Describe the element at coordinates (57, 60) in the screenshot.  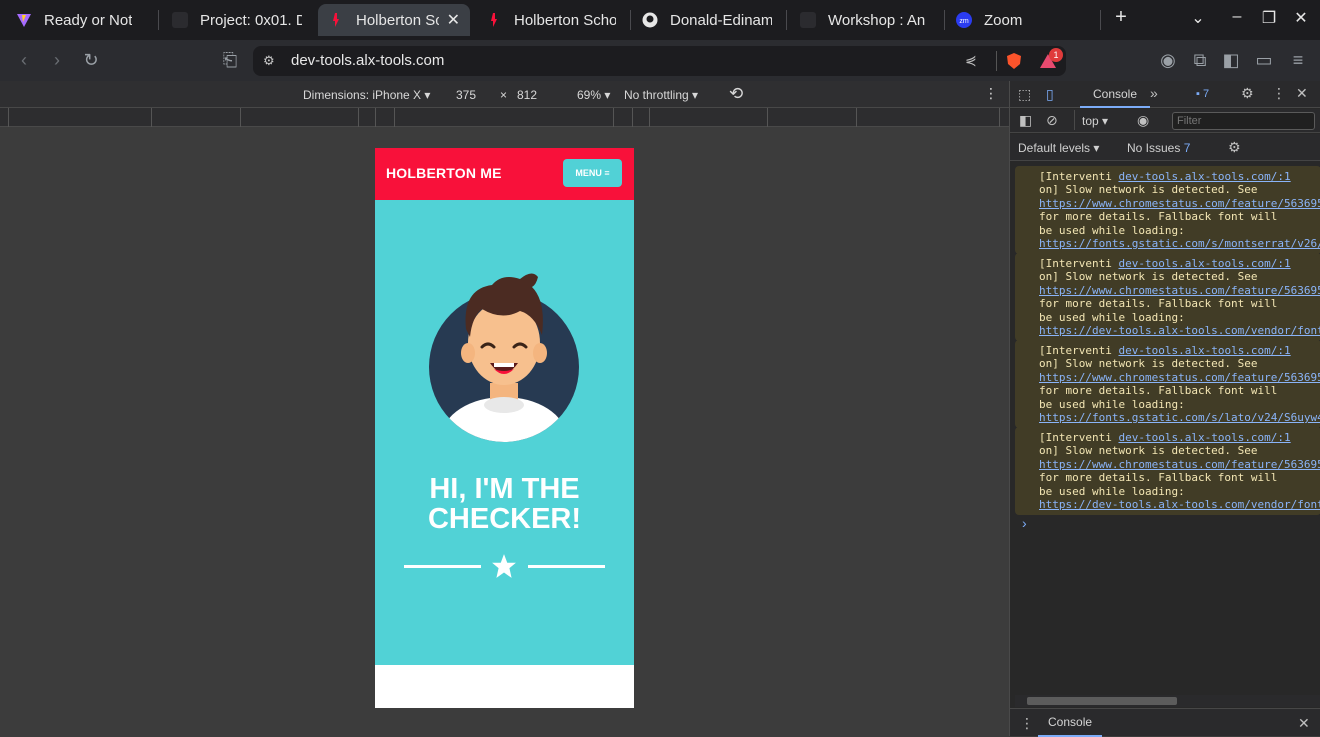
I see `forward-arrow-icon: ›` at that location.